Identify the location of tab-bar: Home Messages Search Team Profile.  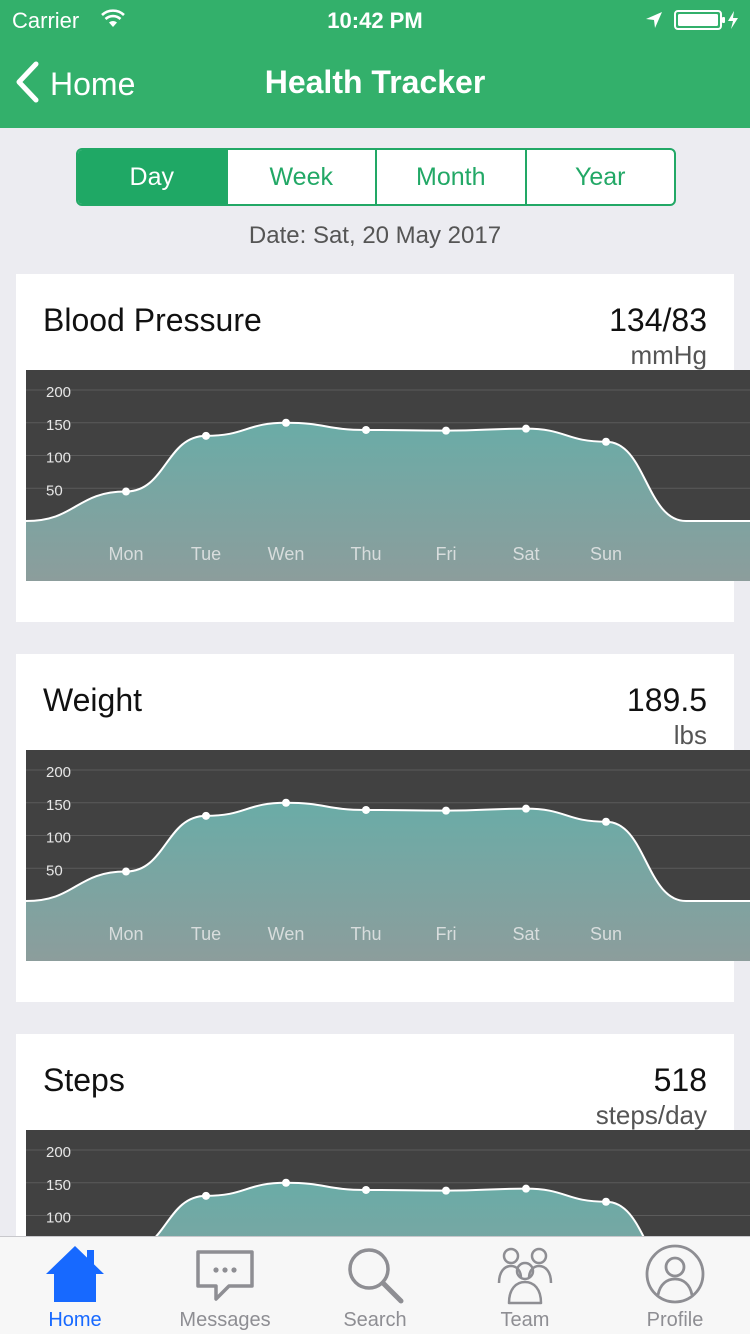
(375, 1285).